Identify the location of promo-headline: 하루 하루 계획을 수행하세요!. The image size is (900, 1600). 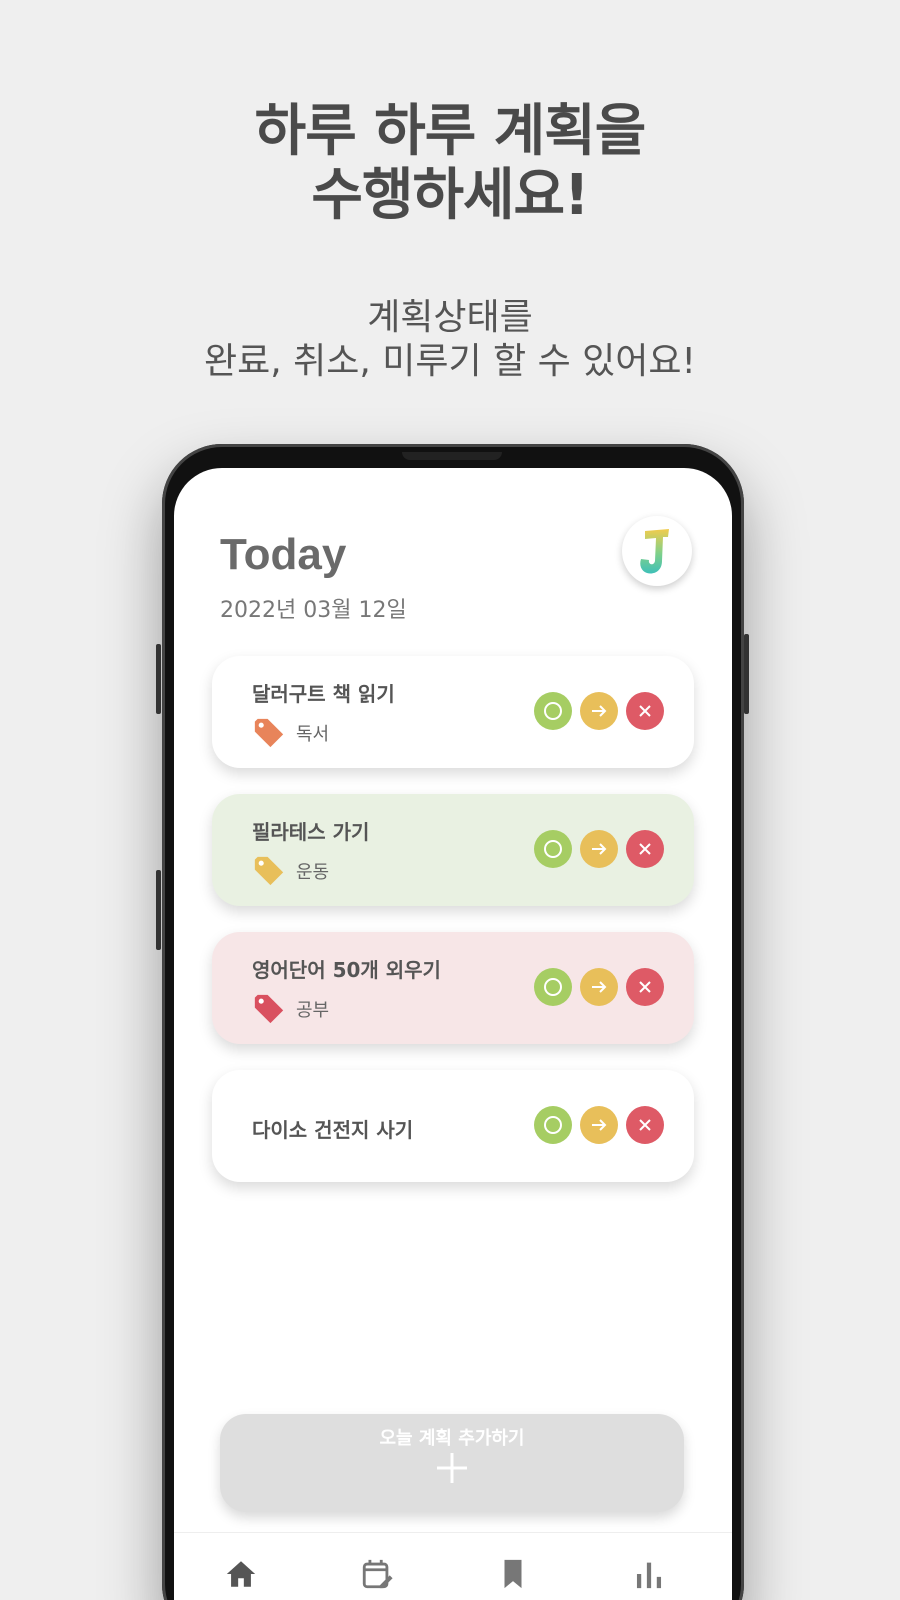
(450, 164).